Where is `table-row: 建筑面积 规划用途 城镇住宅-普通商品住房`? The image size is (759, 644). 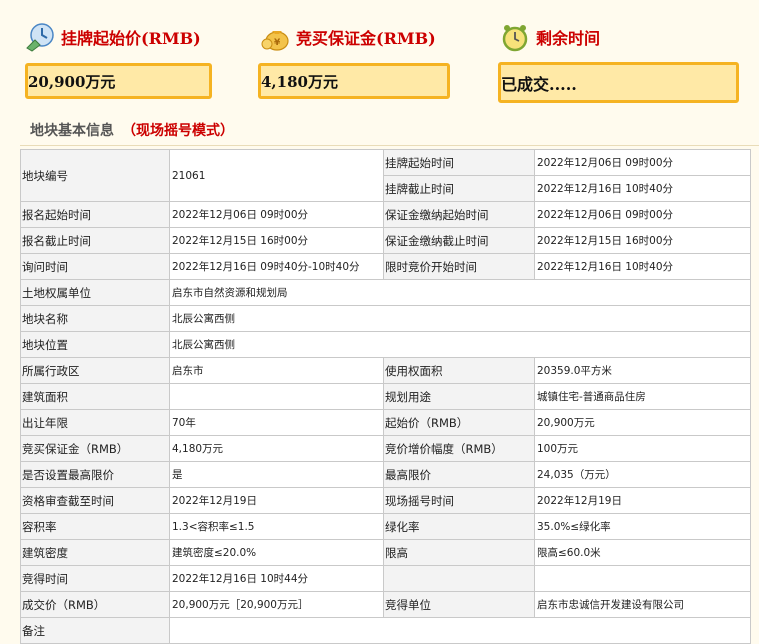 table-row: 建筑面积 规划用途 城镇住宅-普通商品住房 is located at coordinates (385, 396).